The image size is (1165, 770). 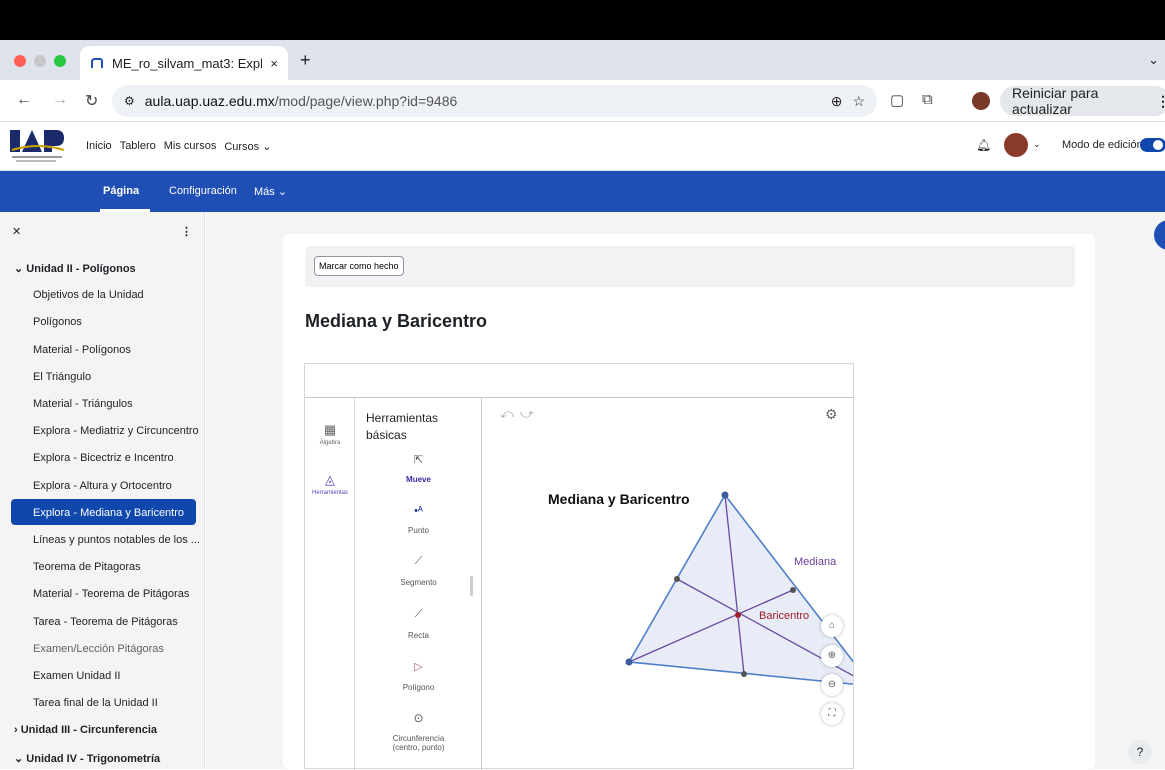 I want to click on tab-mas: Más ⌄, so click(x=270, y=191).